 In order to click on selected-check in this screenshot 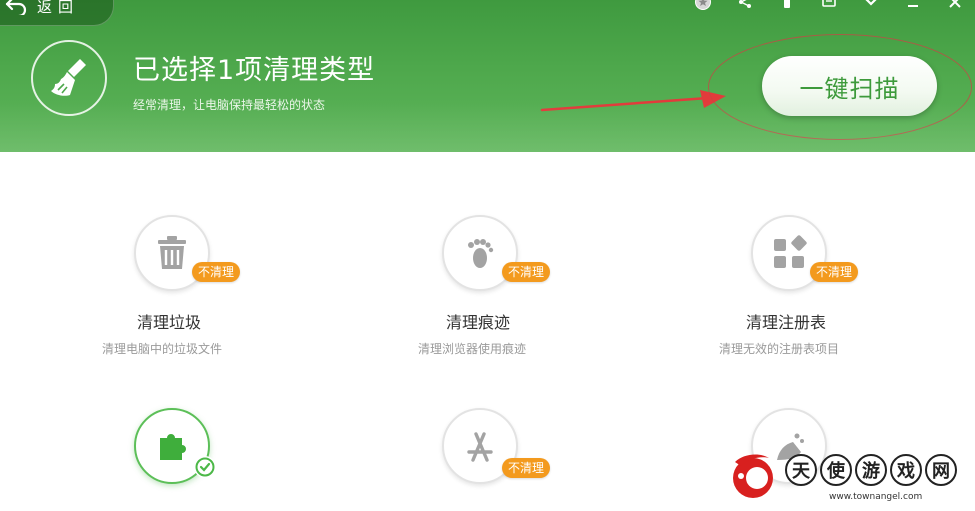, I will do `click(205, 467)`.